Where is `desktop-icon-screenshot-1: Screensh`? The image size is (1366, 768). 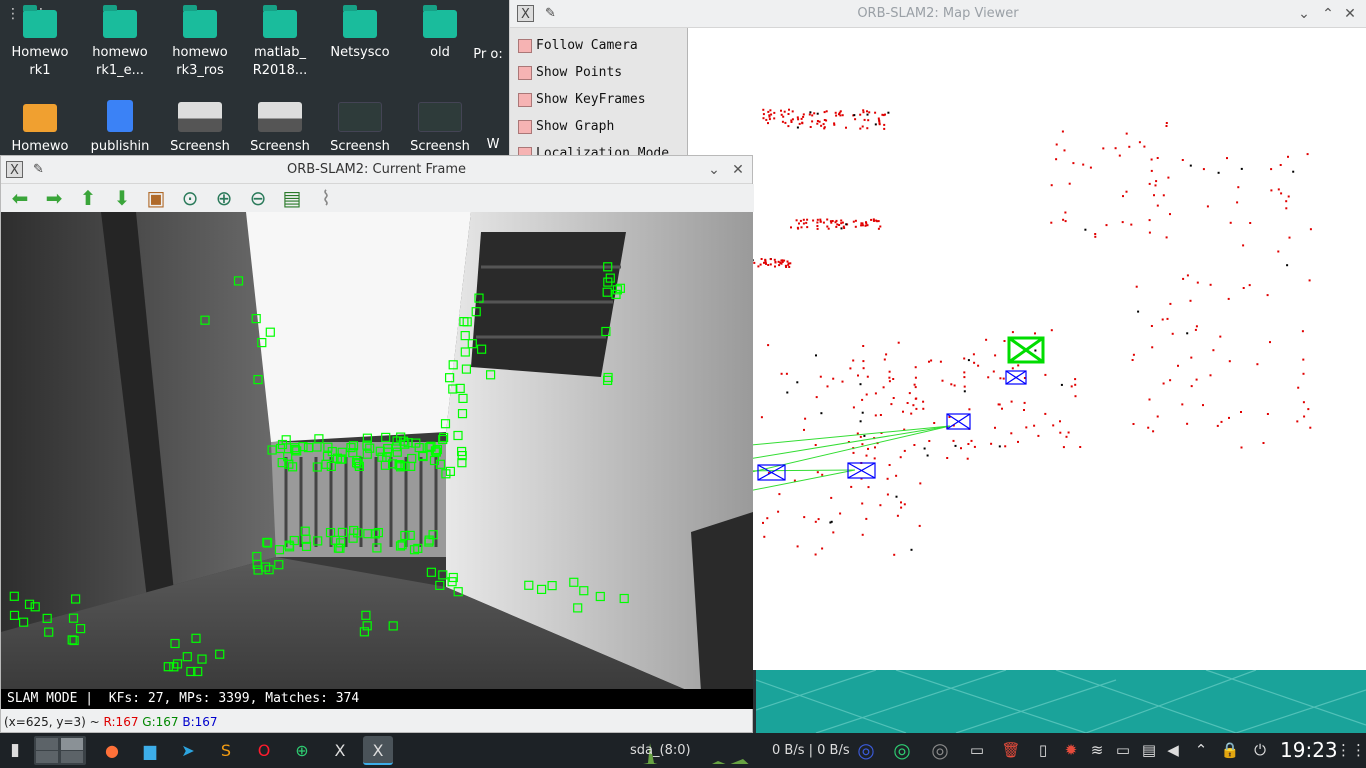
desktop-icon-screenshot-1: Screensh is located at coordinates (200, 129).